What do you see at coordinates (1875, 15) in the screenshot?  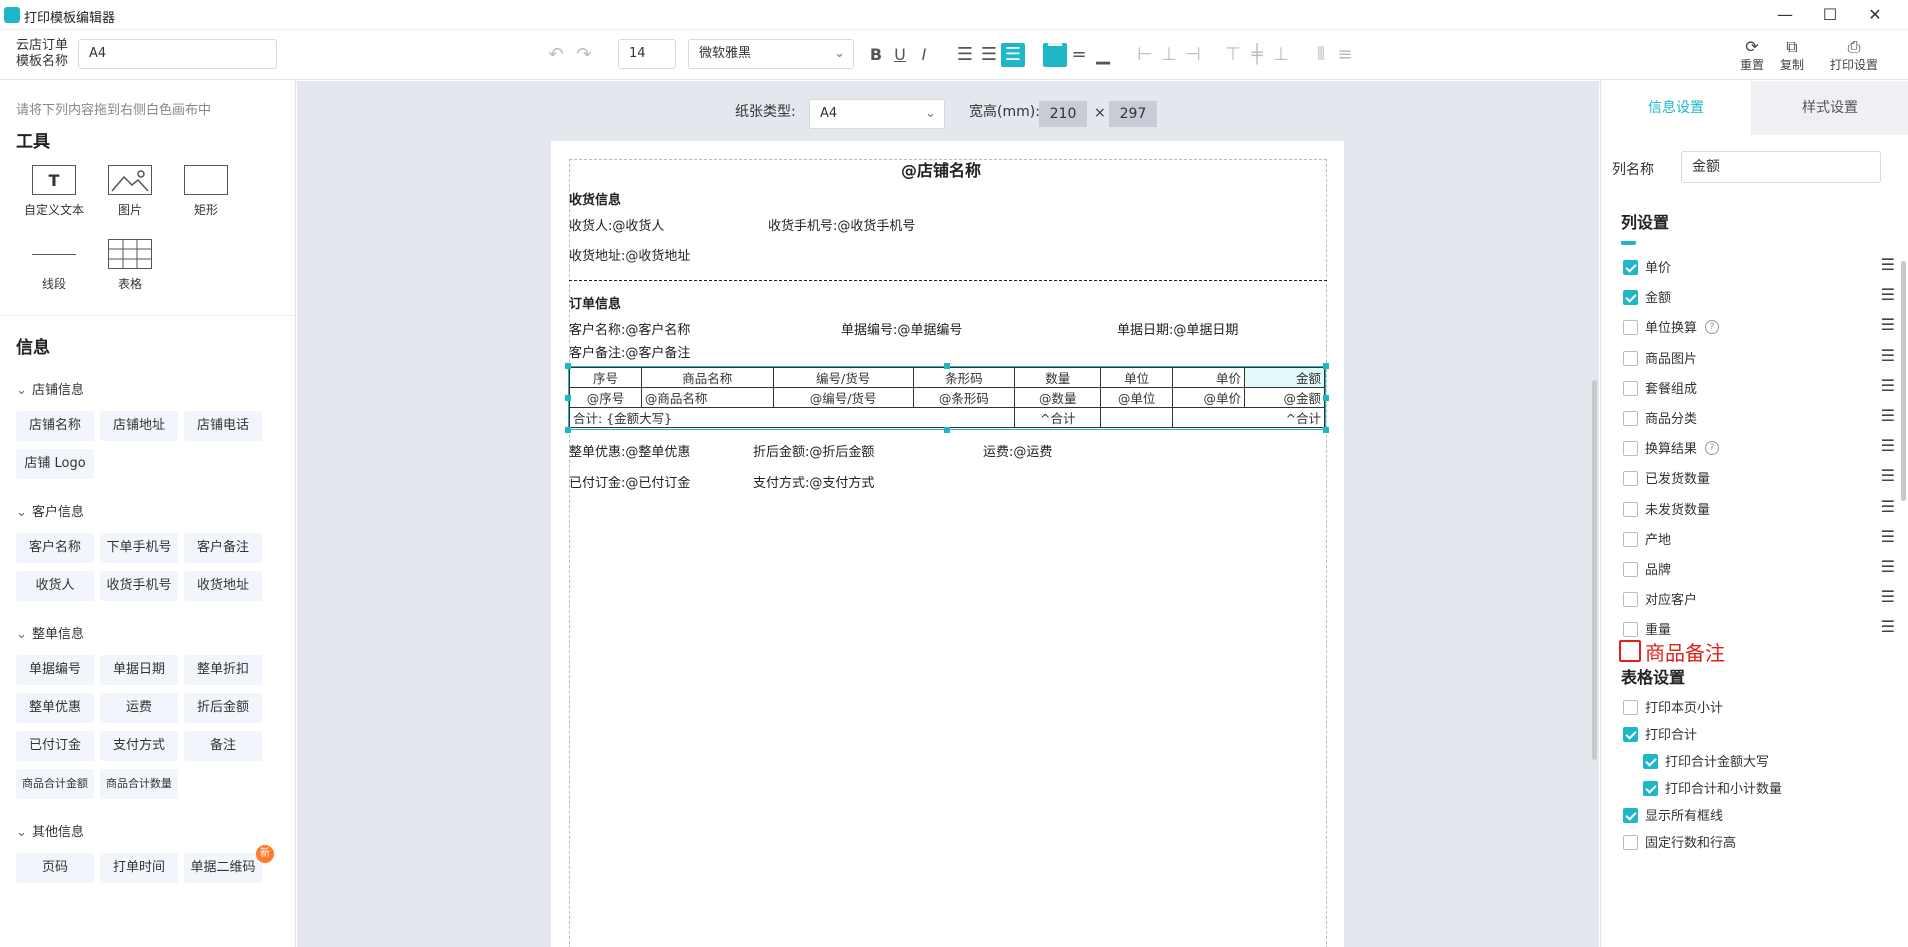 I see `close-icon: ✕` at bounding box center [1875, 15].